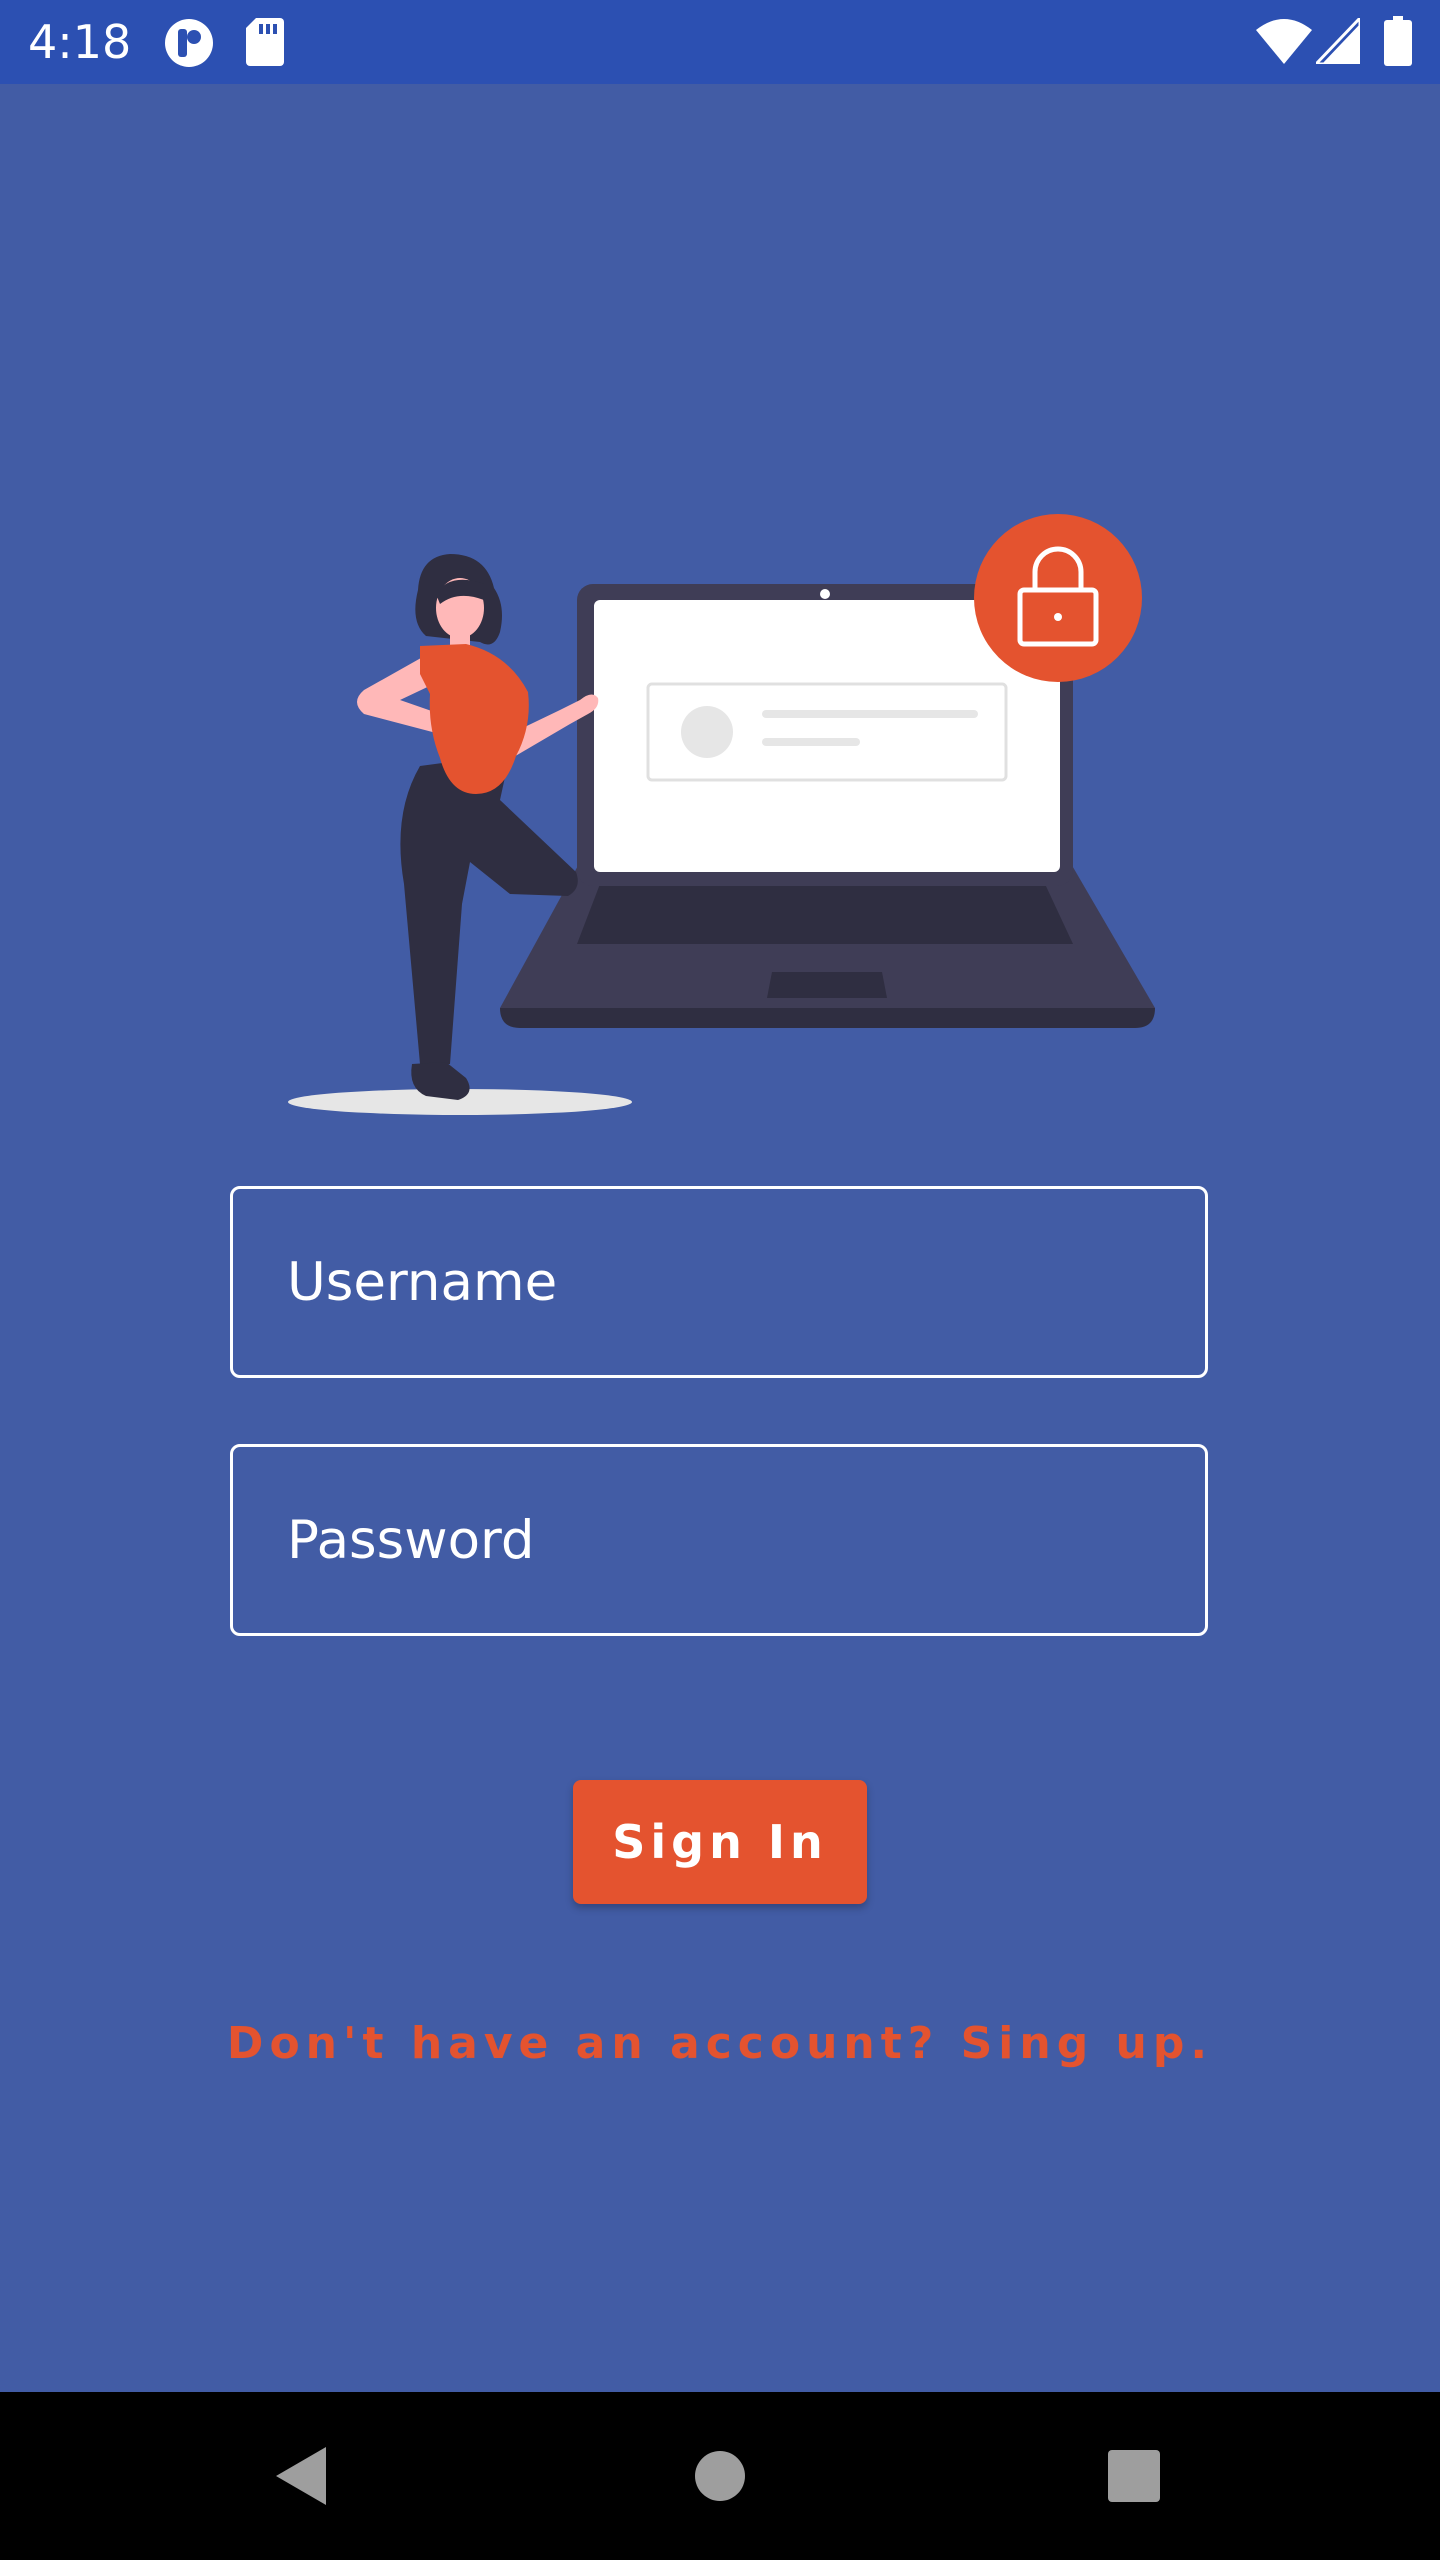 This screenshot has height=2560, width=1440. What do you see at coordinates (265, 42) in the screenshot?
I see `sd-card-icon` at bounding box center [265, 42].